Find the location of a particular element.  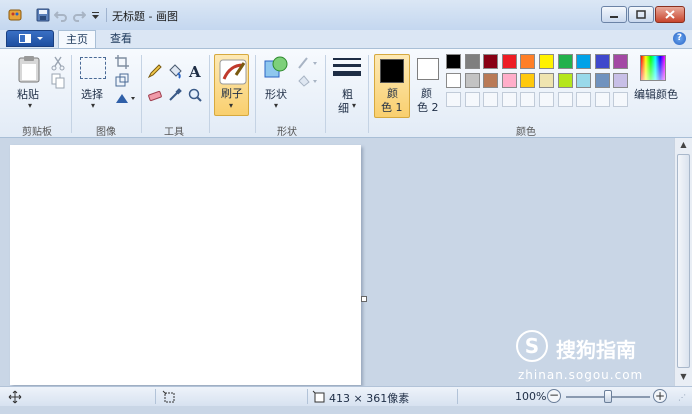

maximize-button is located at coordinates (641, 14).